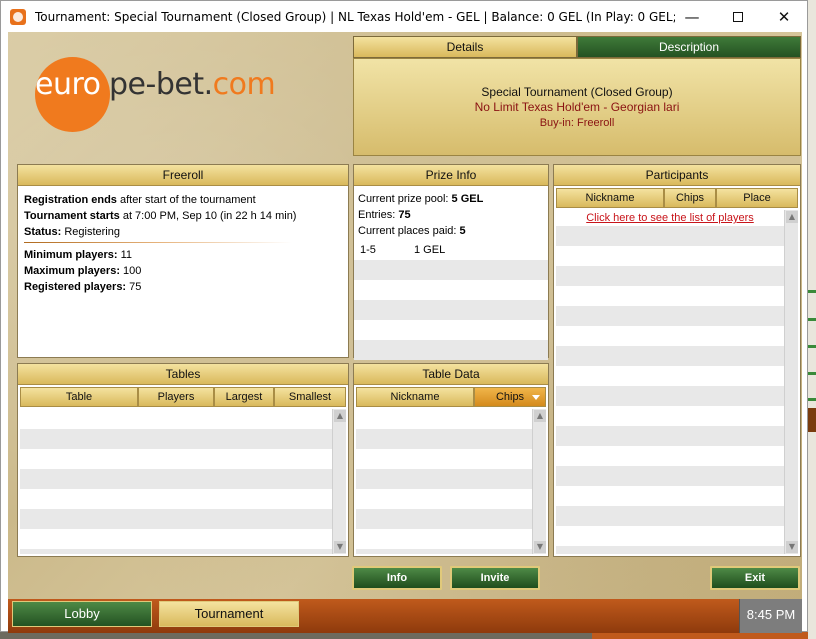 The width and height of the screenshot is (816, 639). I want to click on table-data-scrollbar: ▲ ▼, so click(539, 481).